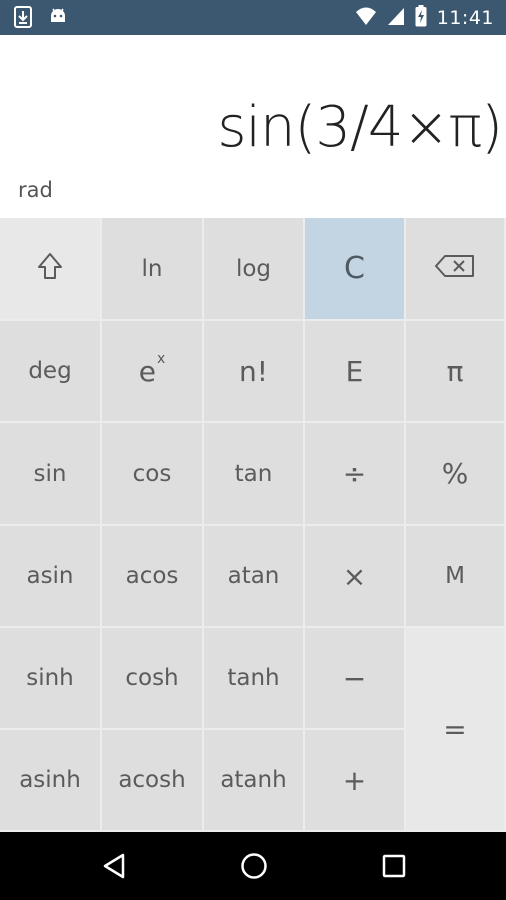  I want to click on sinh-button: sinh, so click(51, 679).